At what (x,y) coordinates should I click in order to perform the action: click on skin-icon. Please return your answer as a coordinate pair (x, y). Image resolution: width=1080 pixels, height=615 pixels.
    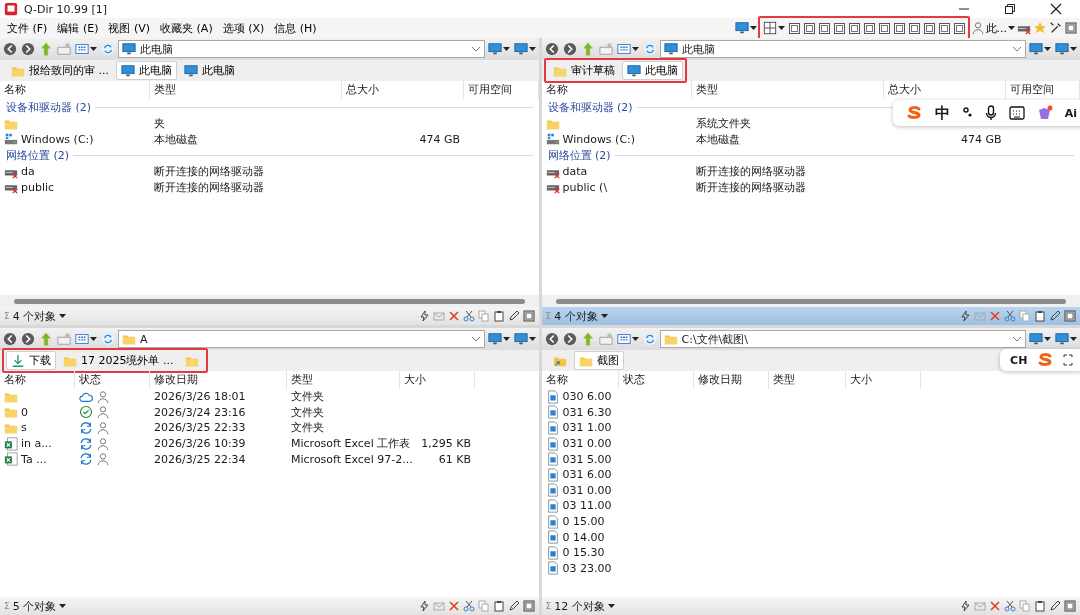
    Looking at the image, I should click on (1044, 113).